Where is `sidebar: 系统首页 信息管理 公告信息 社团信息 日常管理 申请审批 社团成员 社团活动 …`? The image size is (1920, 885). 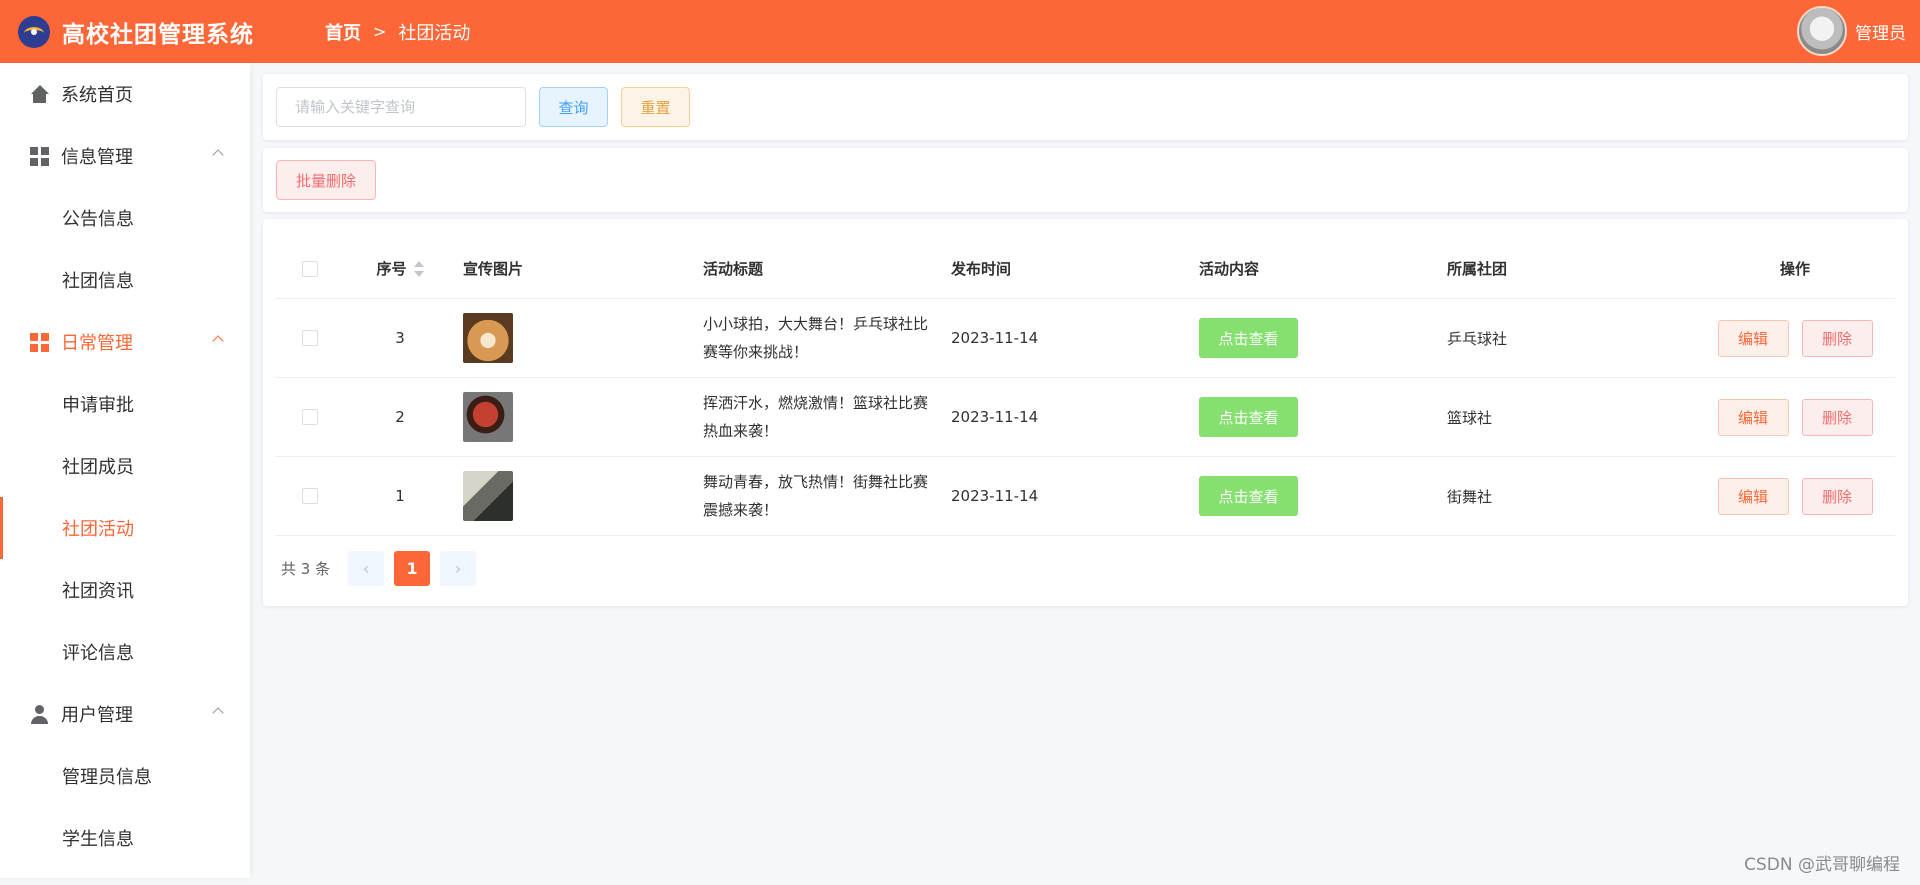 sidebar: 系统首页 信息管理 公告信息 社团信息 日常管理 申请审批 社团成员 社团活动 … is located at coordinates (125, 470).